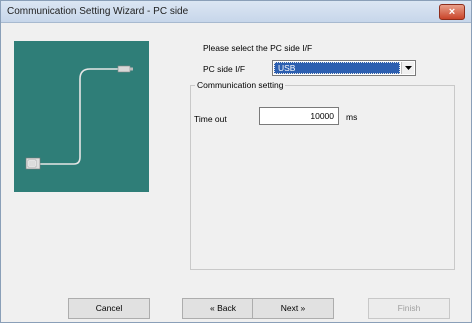  I want to click on close-button: ×, so click(452, 12).